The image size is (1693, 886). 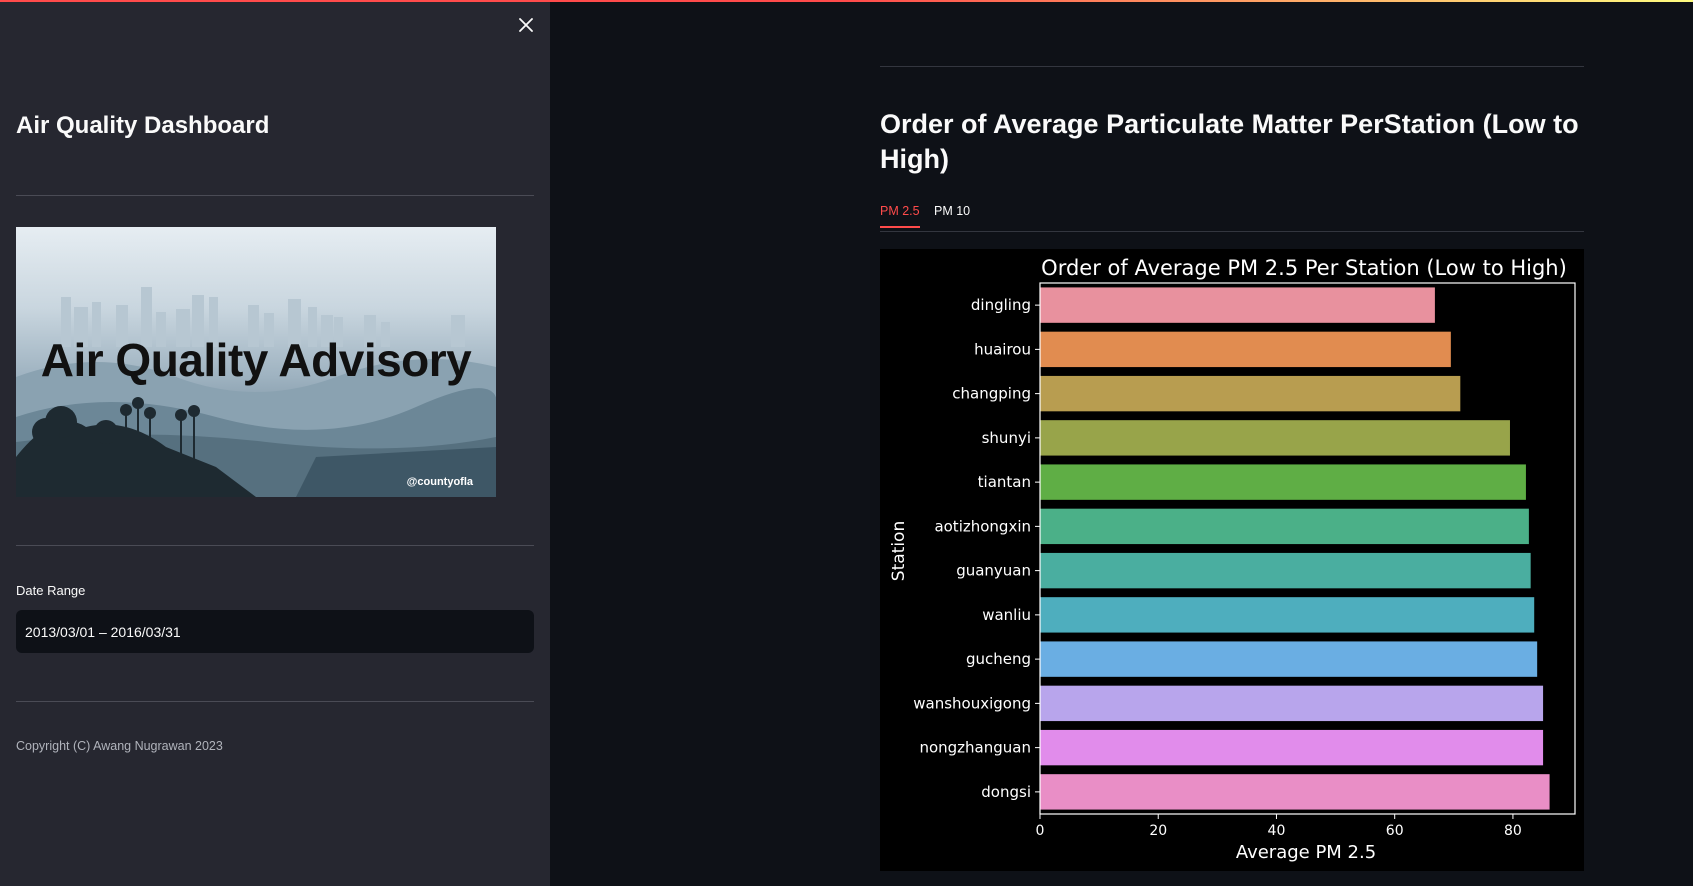 I want to click on main-divider, so click(x=1232, y=66).